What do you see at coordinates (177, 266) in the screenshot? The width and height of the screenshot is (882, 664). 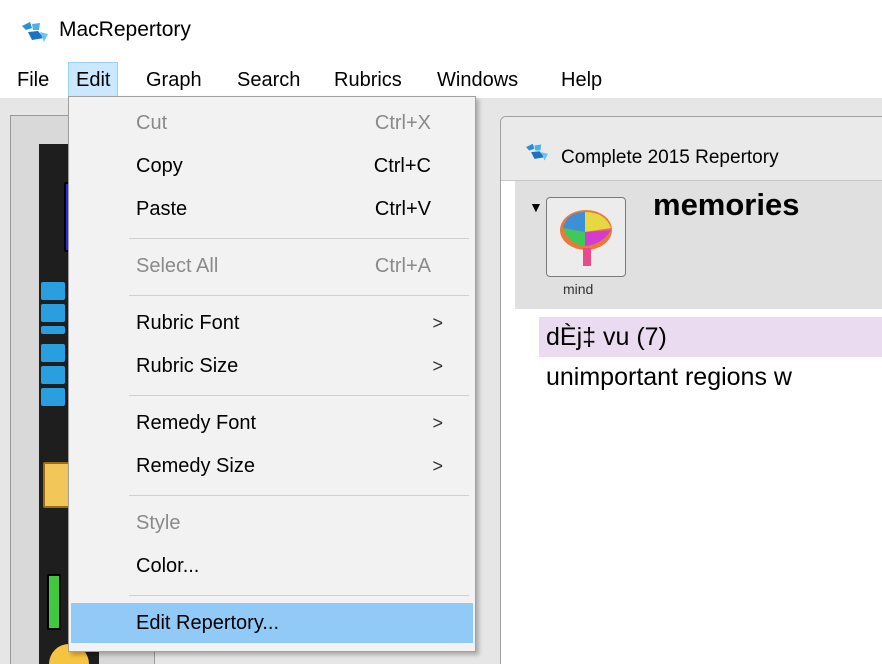 I see `menu-item-label: Select All` at bounding box center [177, 266].